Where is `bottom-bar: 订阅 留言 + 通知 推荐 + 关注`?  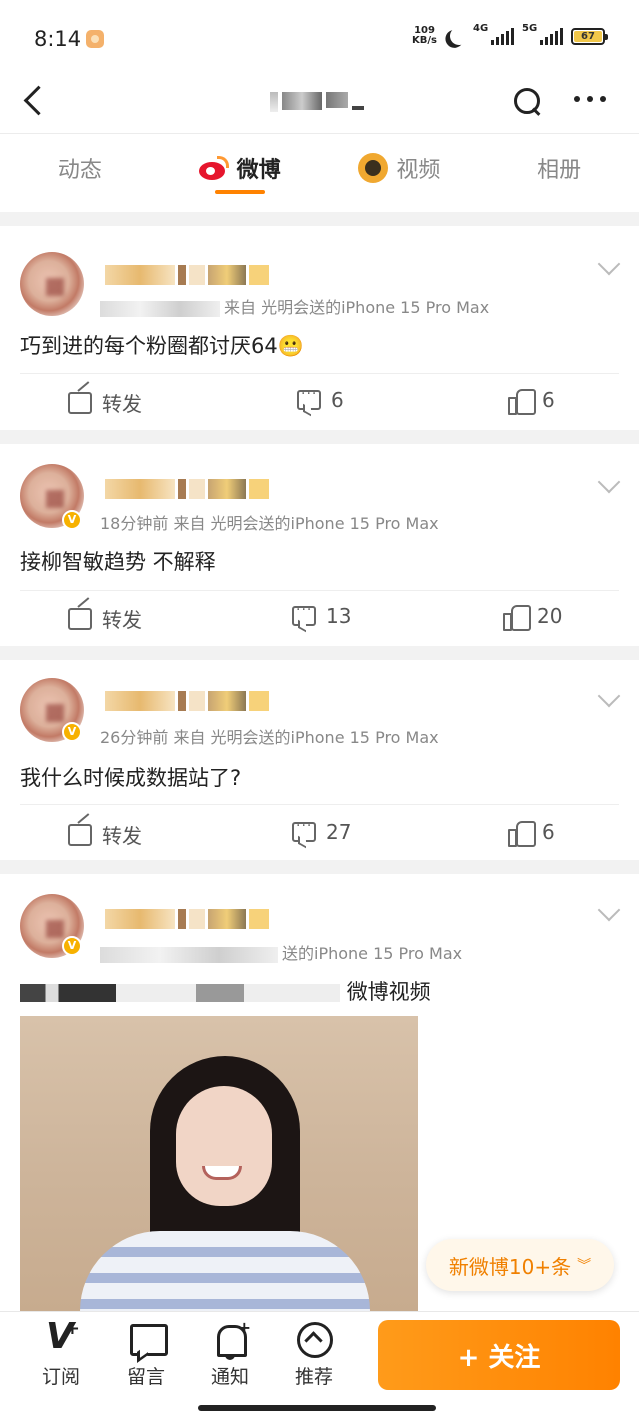
bottom-bar: 订阅 留言 + 通知 推荐 + 关注 is located at coordinates (319, 1366).